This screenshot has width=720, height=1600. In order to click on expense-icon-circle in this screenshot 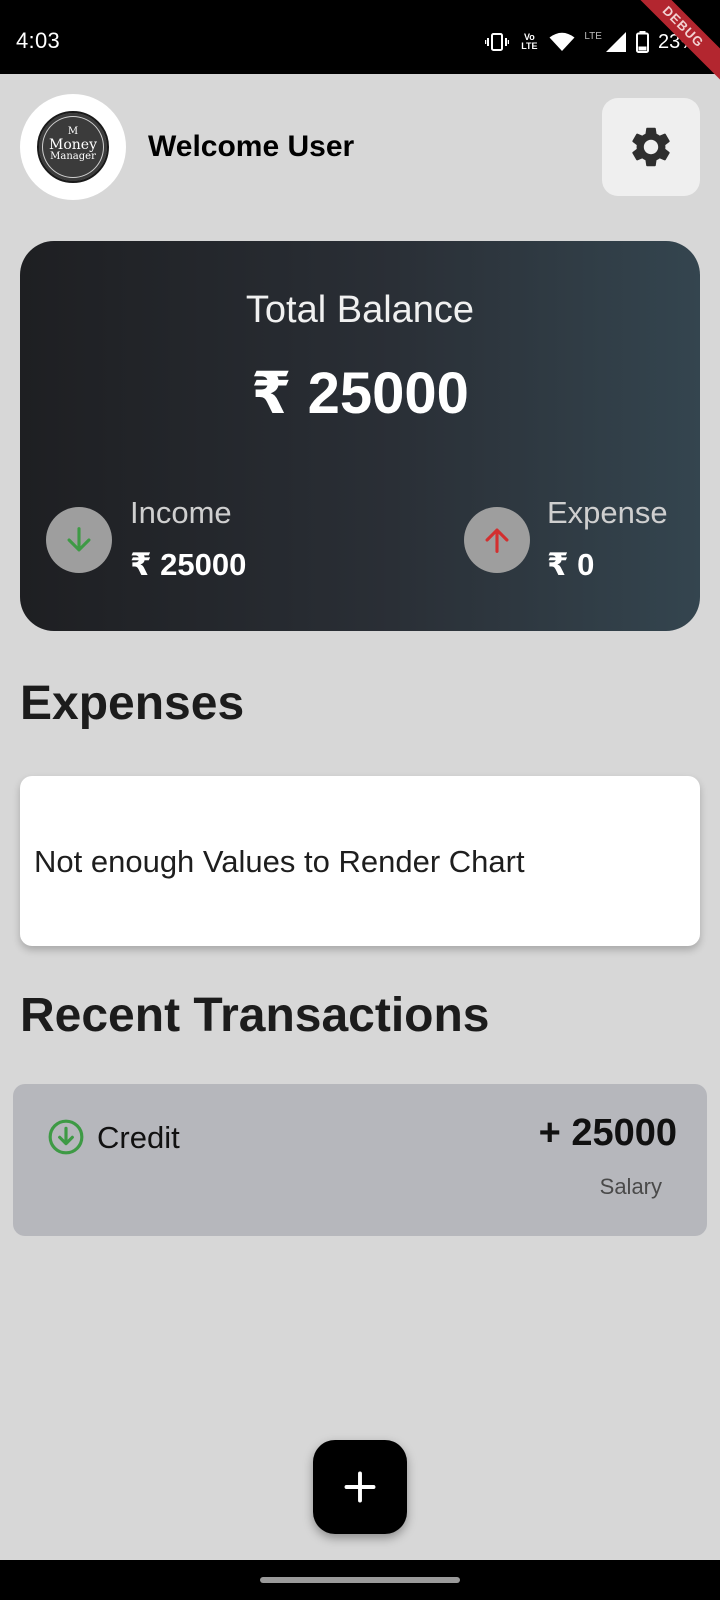, I will do `click(497, 540)`.